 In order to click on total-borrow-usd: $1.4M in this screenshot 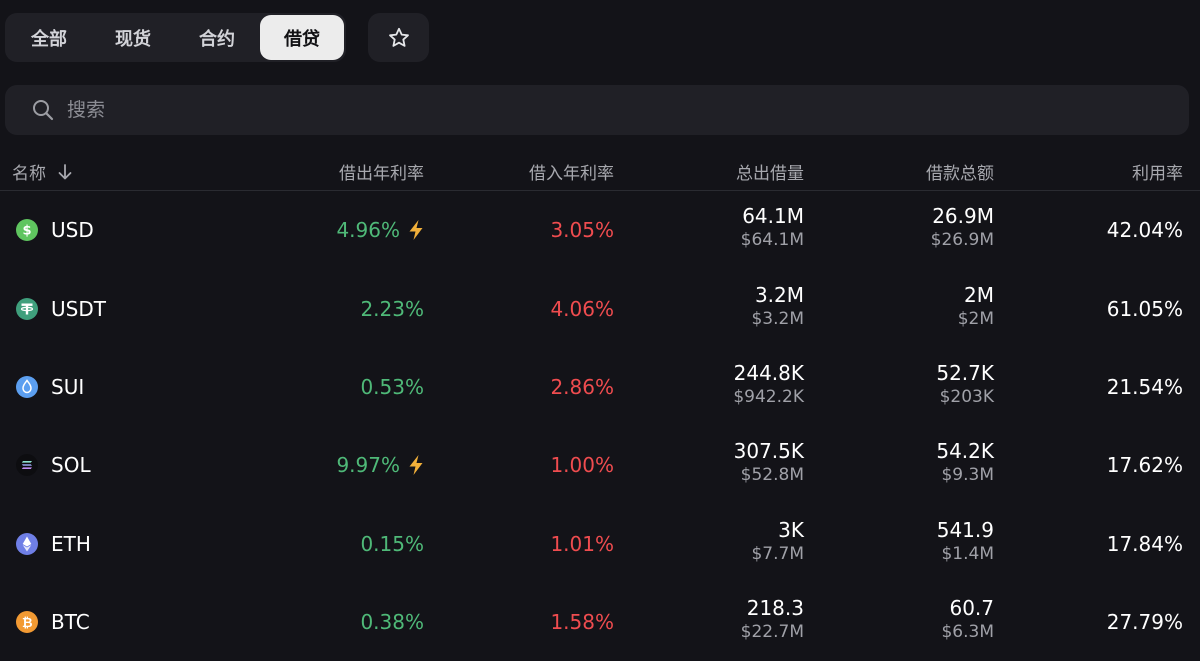, I will do `click(967, 554)`.